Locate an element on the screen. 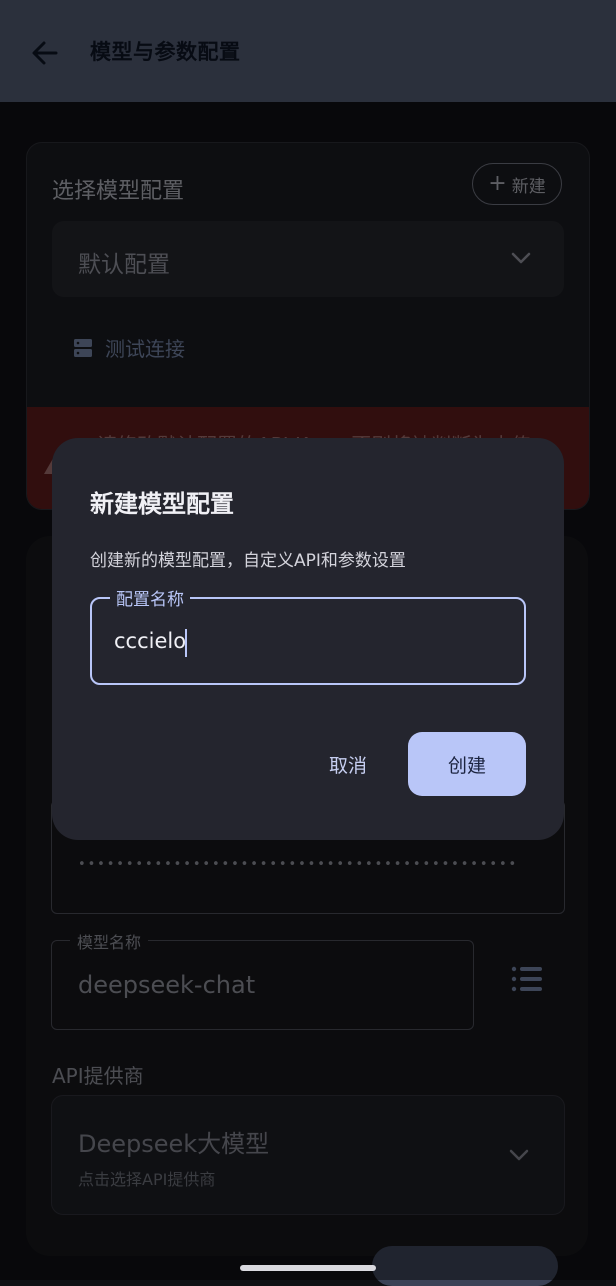  config-name-label: 配置名称 is located at coordinates (150, 597).